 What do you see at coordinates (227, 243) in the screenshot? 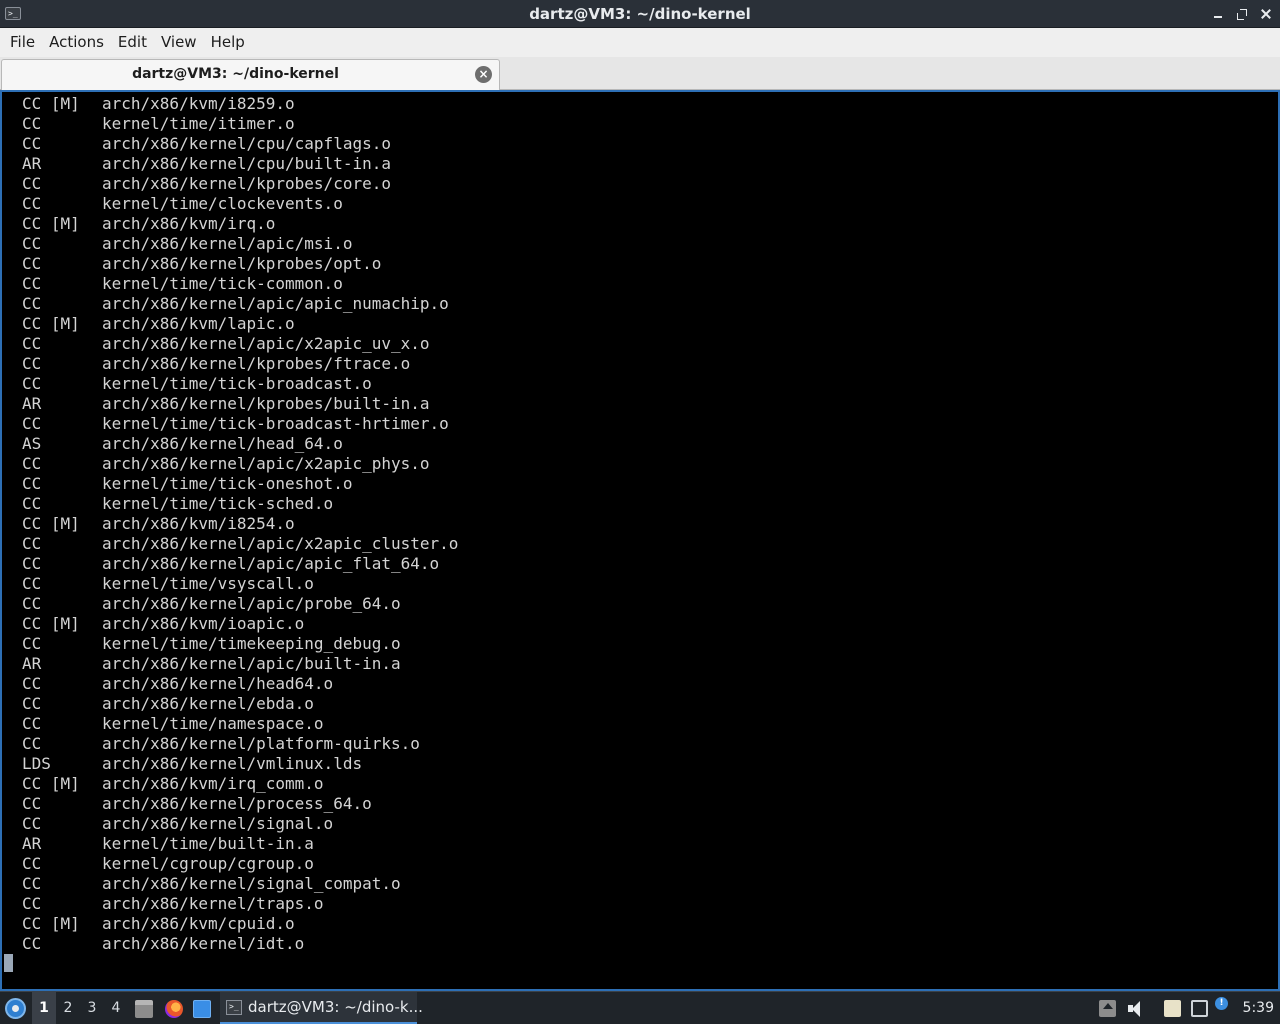
I see `build-file-path: arch/x86/kernel/apic/msi.o` at bounding box center [227, 243].